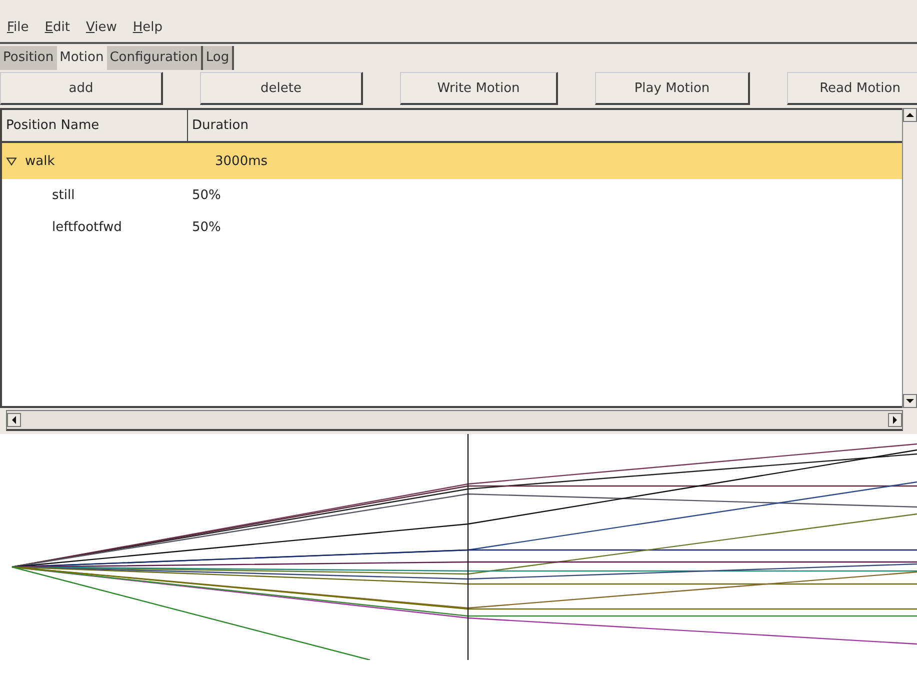 The image size is (917, 693). I want to click on scroll-down-icon, so click(910, 401).